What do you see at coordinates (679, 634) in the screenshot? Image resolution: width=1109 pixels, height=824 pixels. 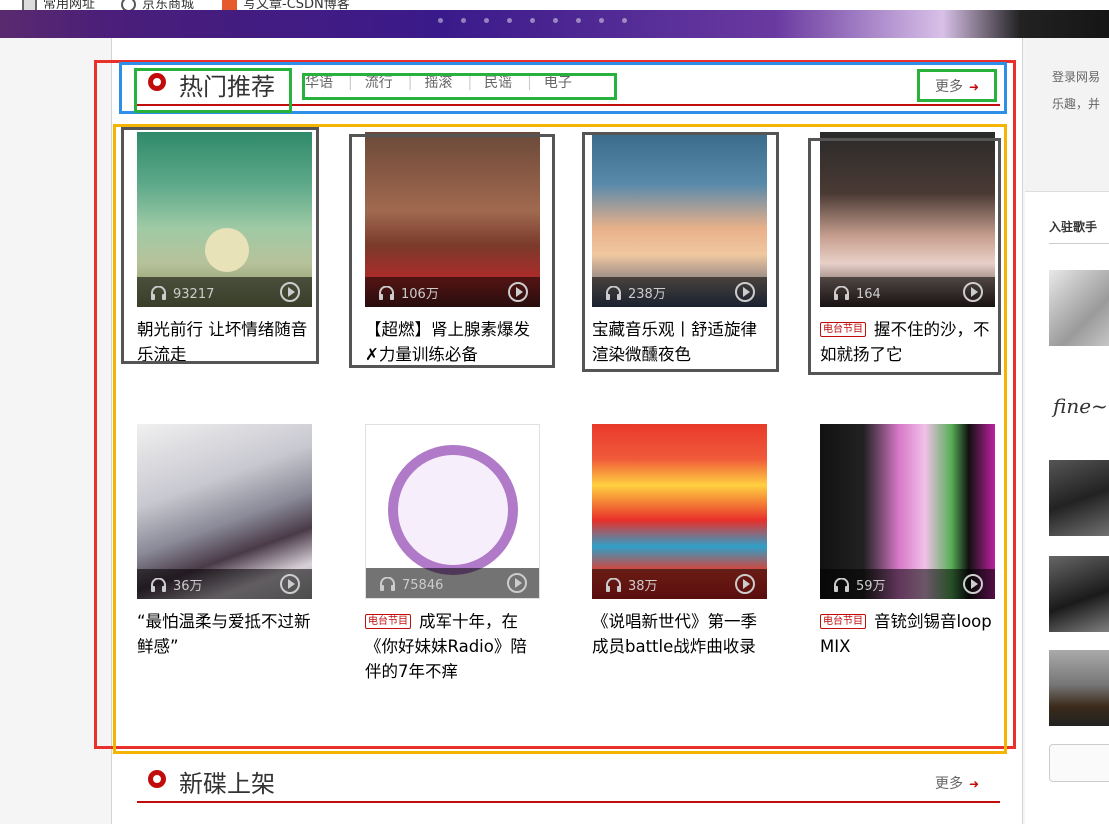 I see `playlist-title: 《说唱新世代》第一季成员battle战炸曲收录` at bounding box center [679, 634].